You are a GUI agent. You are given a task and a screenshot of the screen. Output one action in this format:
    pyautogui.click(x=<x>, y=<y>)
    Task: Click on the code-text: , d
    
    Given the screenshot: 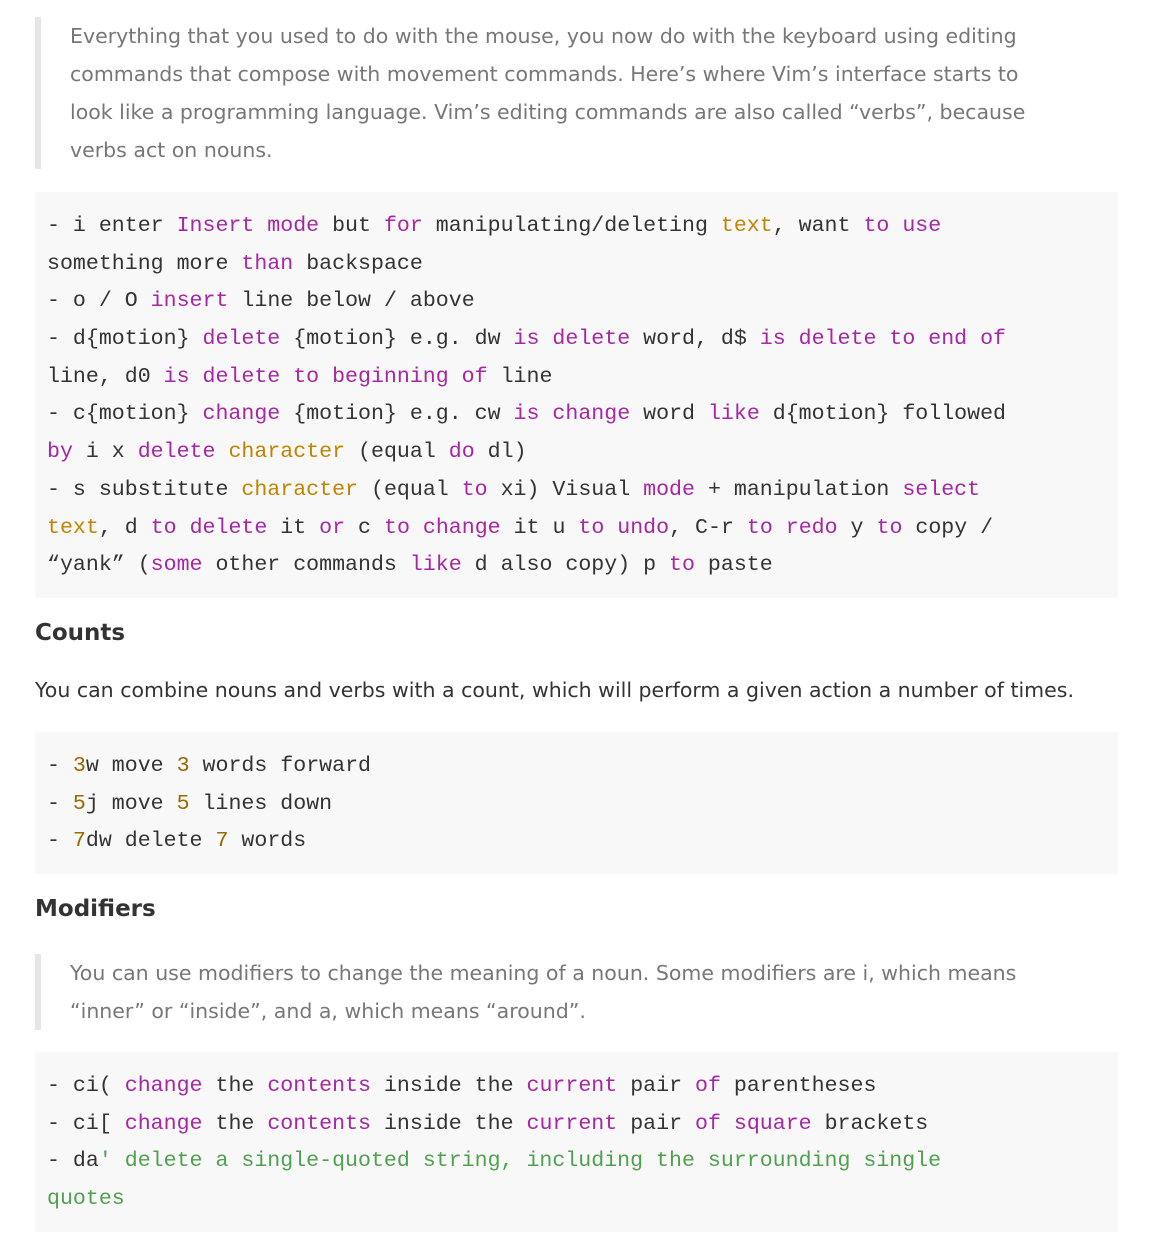 What is the action you would take?
    pyautogui.click(x=124, y=527)
    